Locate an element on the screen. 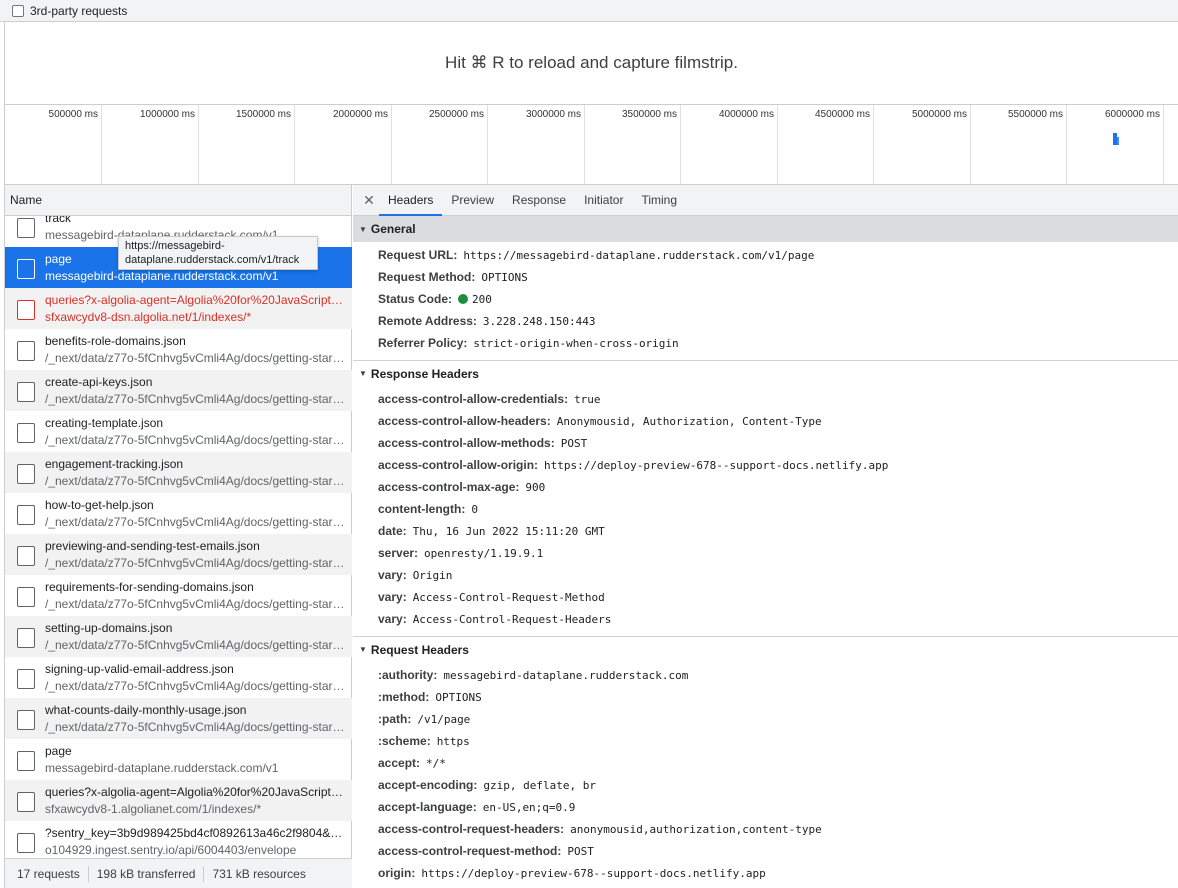 This screenshot has height=888, width=1178. tick-label: 2000000 ms is located at coordinates (360, 114).